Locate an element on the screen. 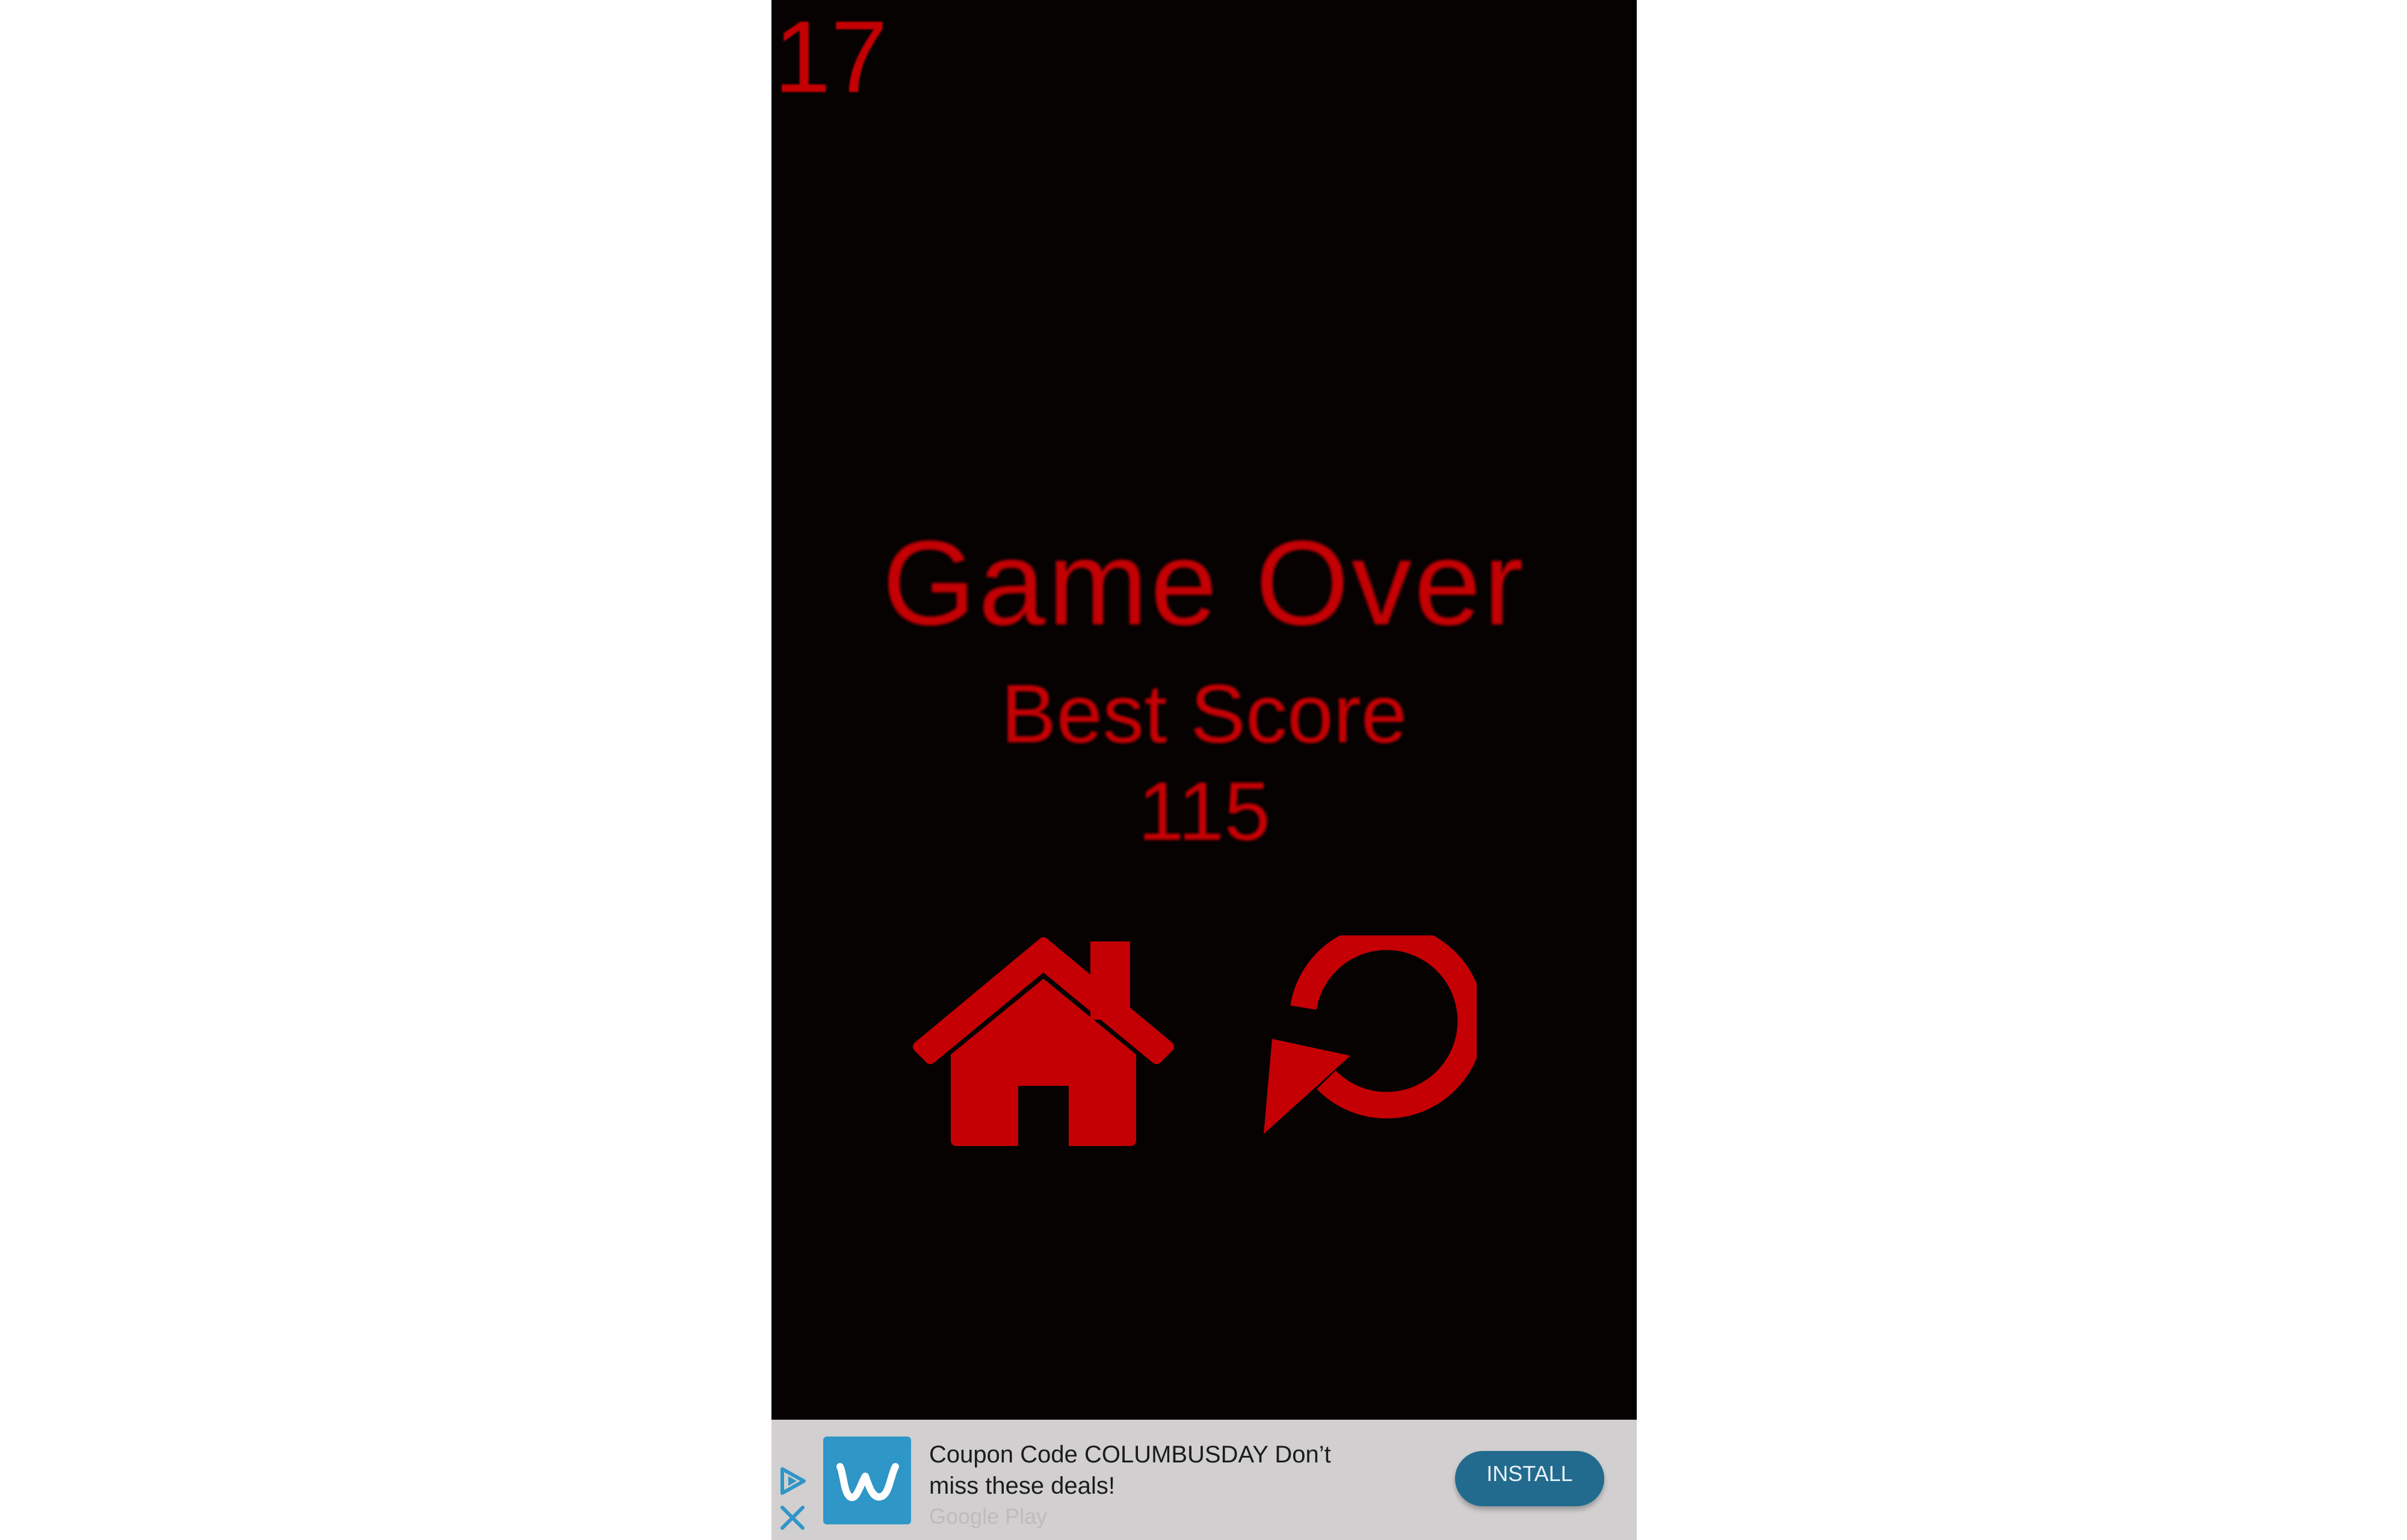 The image size is (2407, 1540). best-score-value: 115 is located at coordinates (1203, 811).